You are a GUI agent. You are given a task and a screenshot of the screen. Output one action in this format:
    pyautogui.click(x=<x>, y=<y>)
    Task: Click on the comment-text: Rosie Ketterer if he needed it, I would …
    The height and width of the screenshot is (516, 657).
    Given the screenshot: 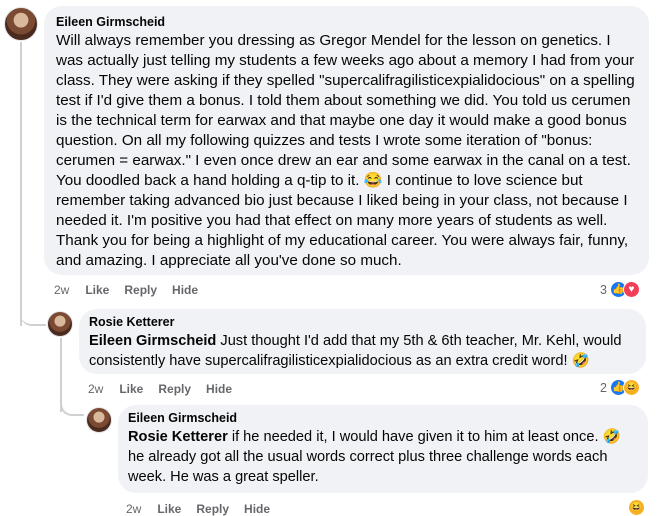 What is the action you would take?
    pyautogui.click(x=383, y=457)
    